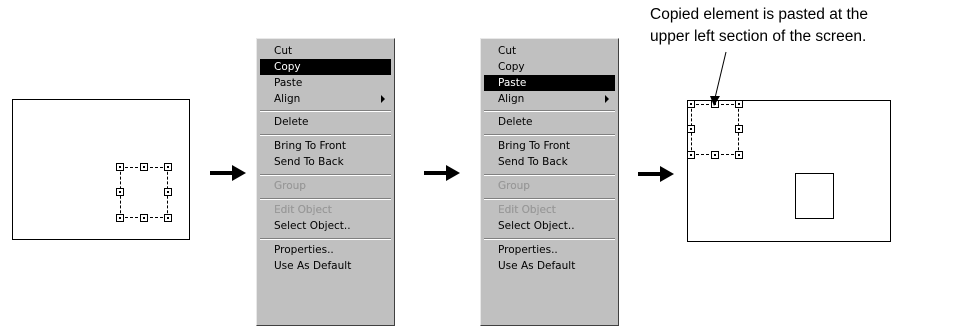  I want to click on screen-before-copy, so click(101, 169).